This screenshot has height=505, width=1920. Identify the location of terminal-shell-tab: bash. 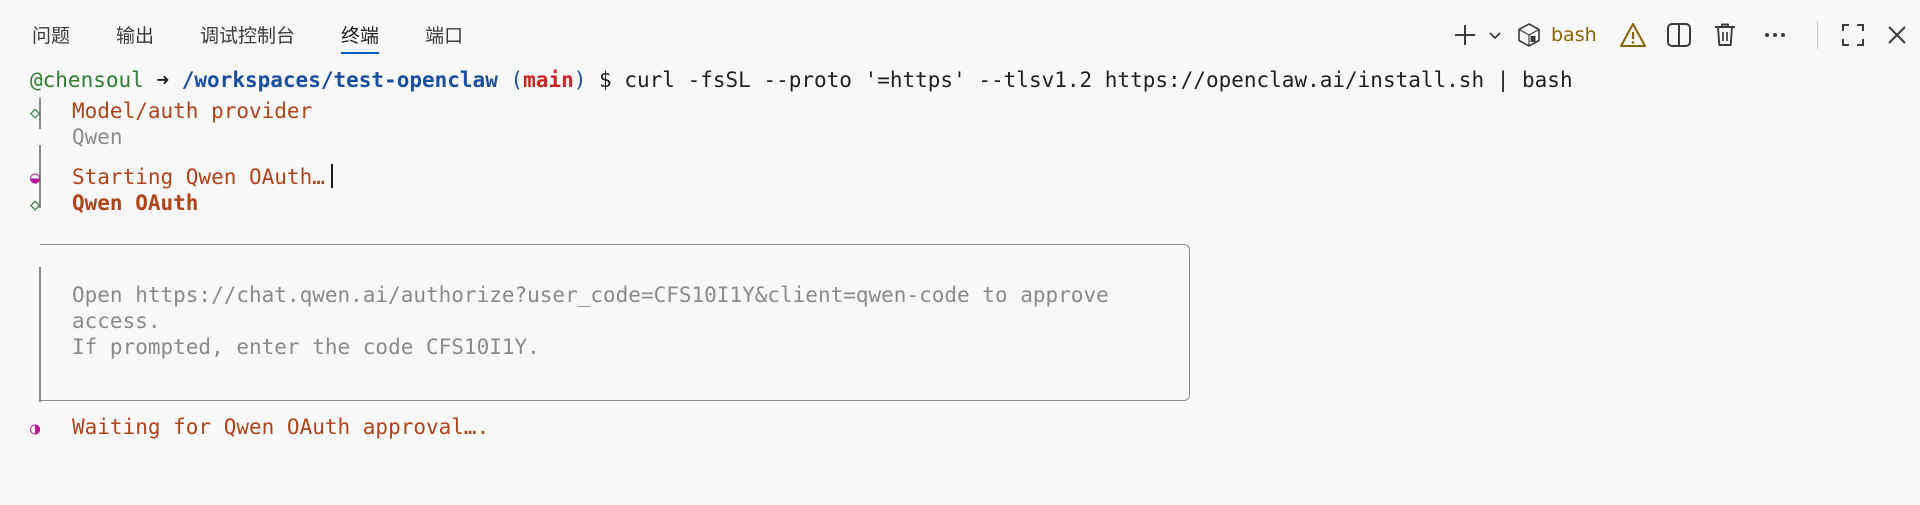
(1572, 35).